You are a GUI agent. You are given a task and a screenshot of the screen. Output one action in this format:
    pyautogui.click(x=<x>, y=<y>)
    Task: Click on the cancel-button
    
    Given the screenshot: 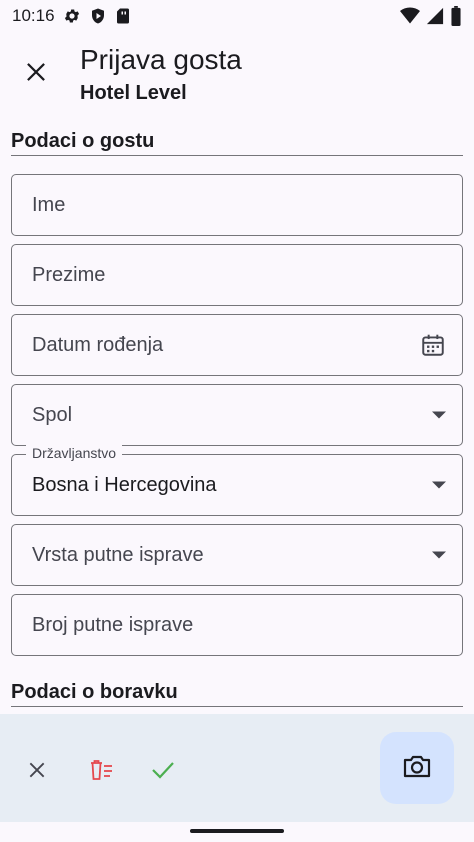 What is the action you would take?
    pyautogui.click(x=37, y=772)
    